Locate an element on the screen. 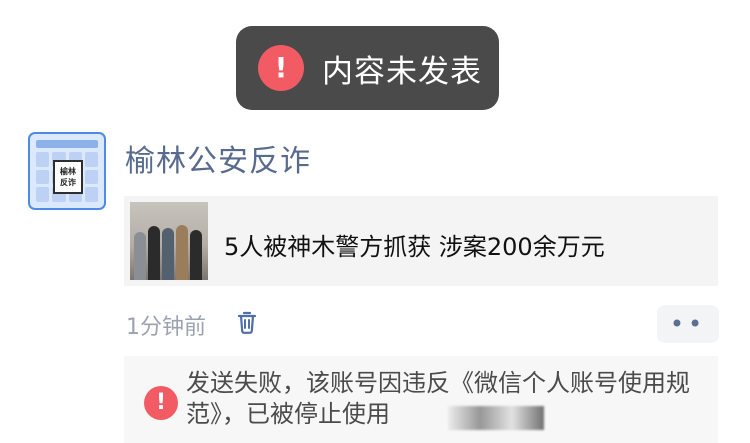 Image resolution: width=750 pixels, height=443 pixels. exclamation-icon: ! is located at coordinates (281, 68).